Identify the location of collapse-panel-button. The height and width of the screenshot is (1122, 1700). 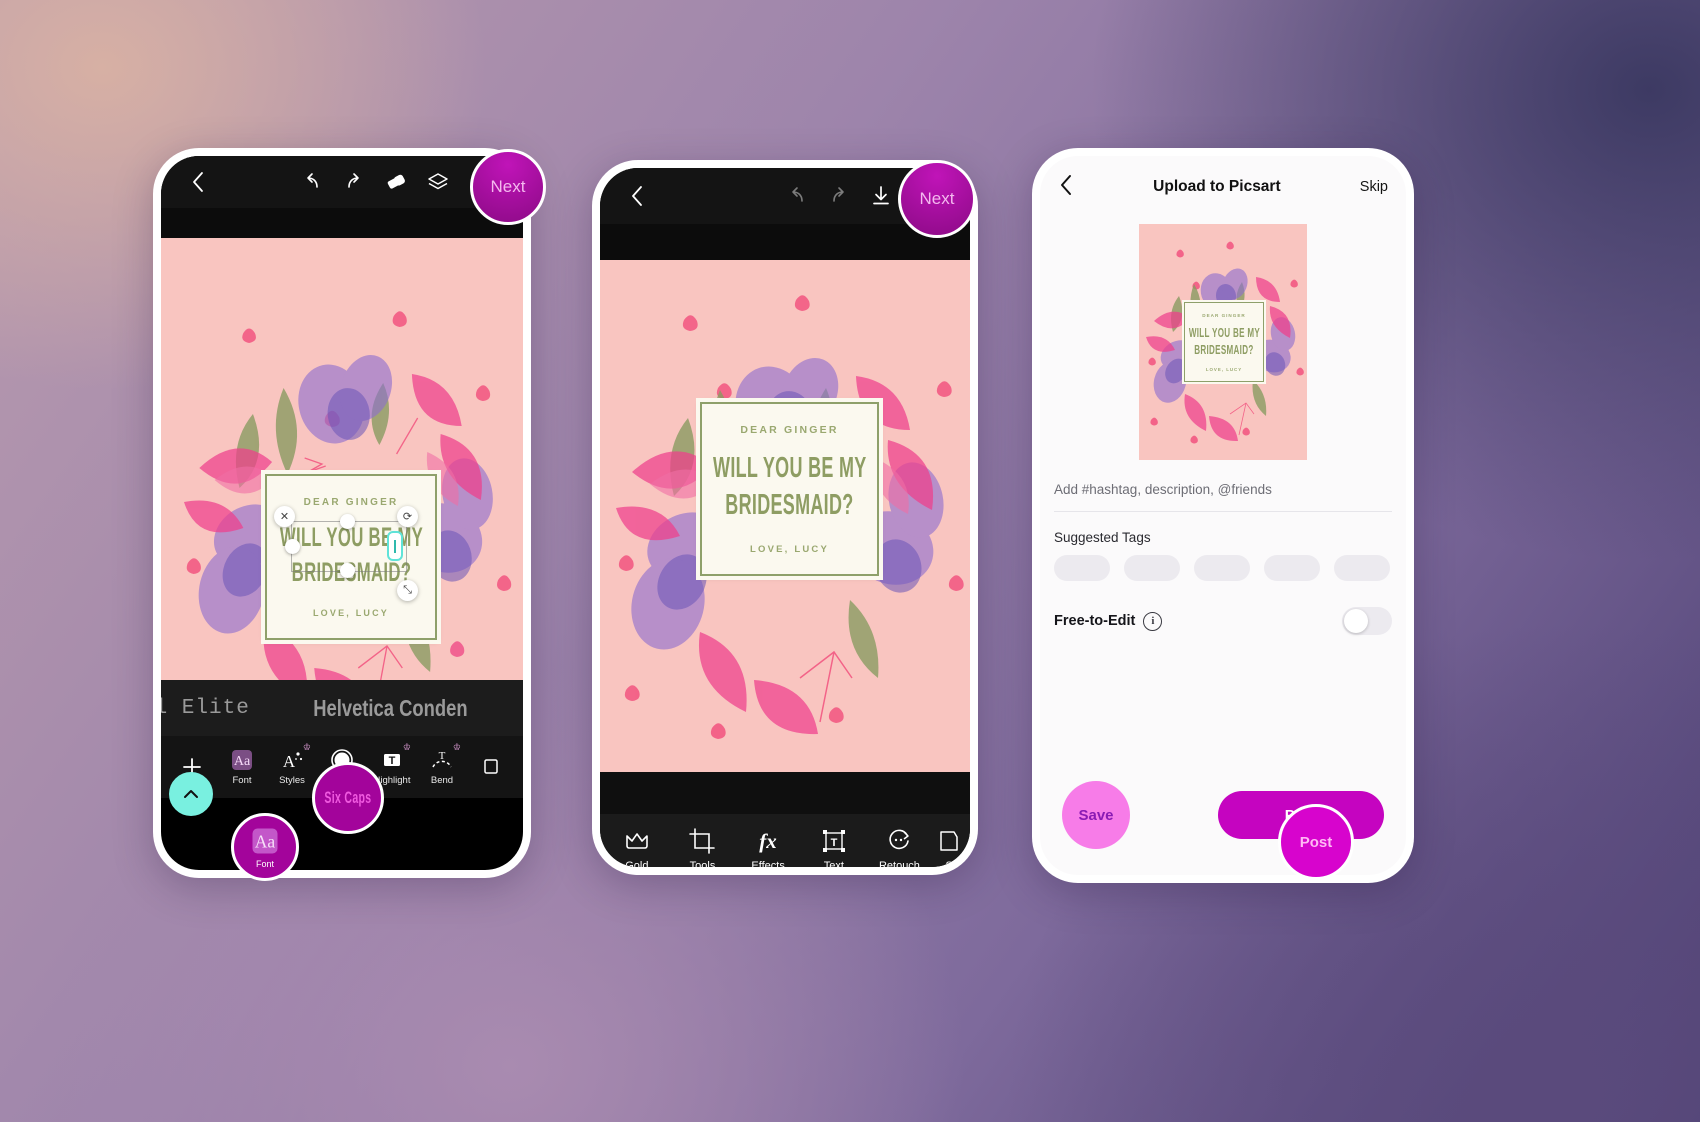
(191, 794).